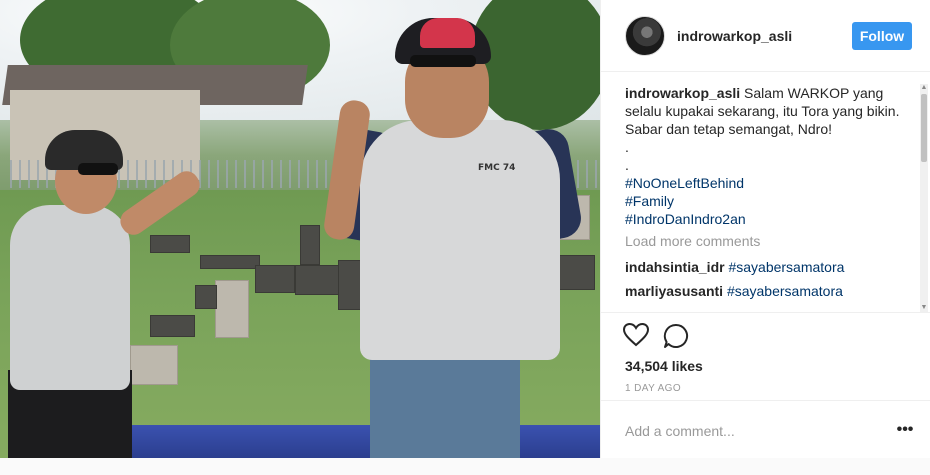 Image resolution: width=930 pixels, height=475 pixels. I want to click on load-more-comments-link: Load more comments, so click(770, 241).